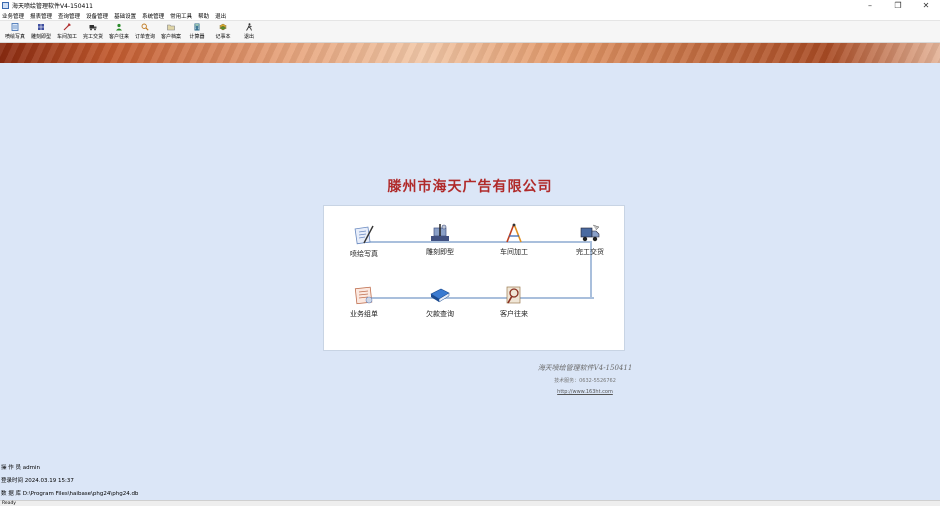 Image resolution: width=940 pixels, height=506 pixels. What do you see at coordinates (223, 27) in the screenshot?
I see `notebook-icon` at bounding box center [223, 27].